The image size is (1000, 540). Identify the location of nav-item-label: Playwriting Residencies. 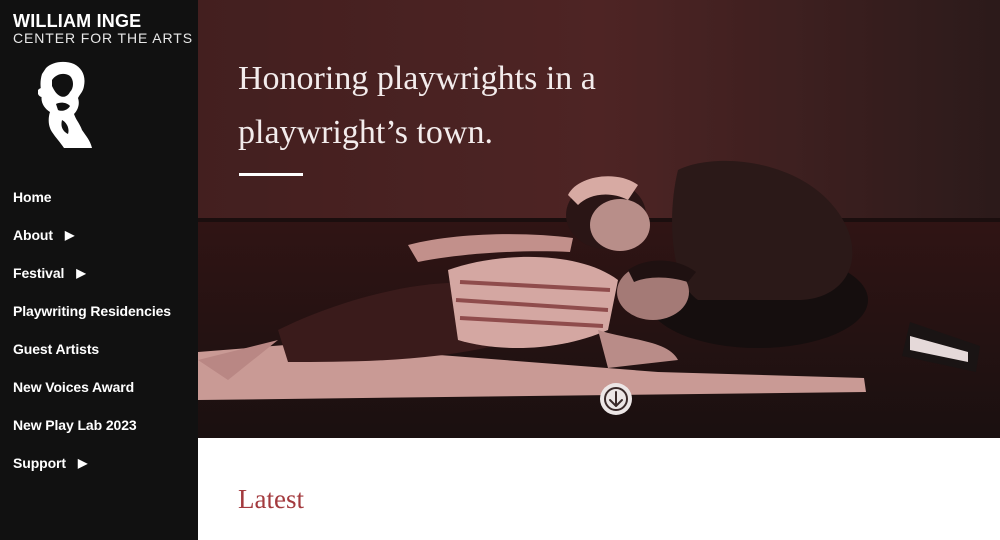
(92, 311).